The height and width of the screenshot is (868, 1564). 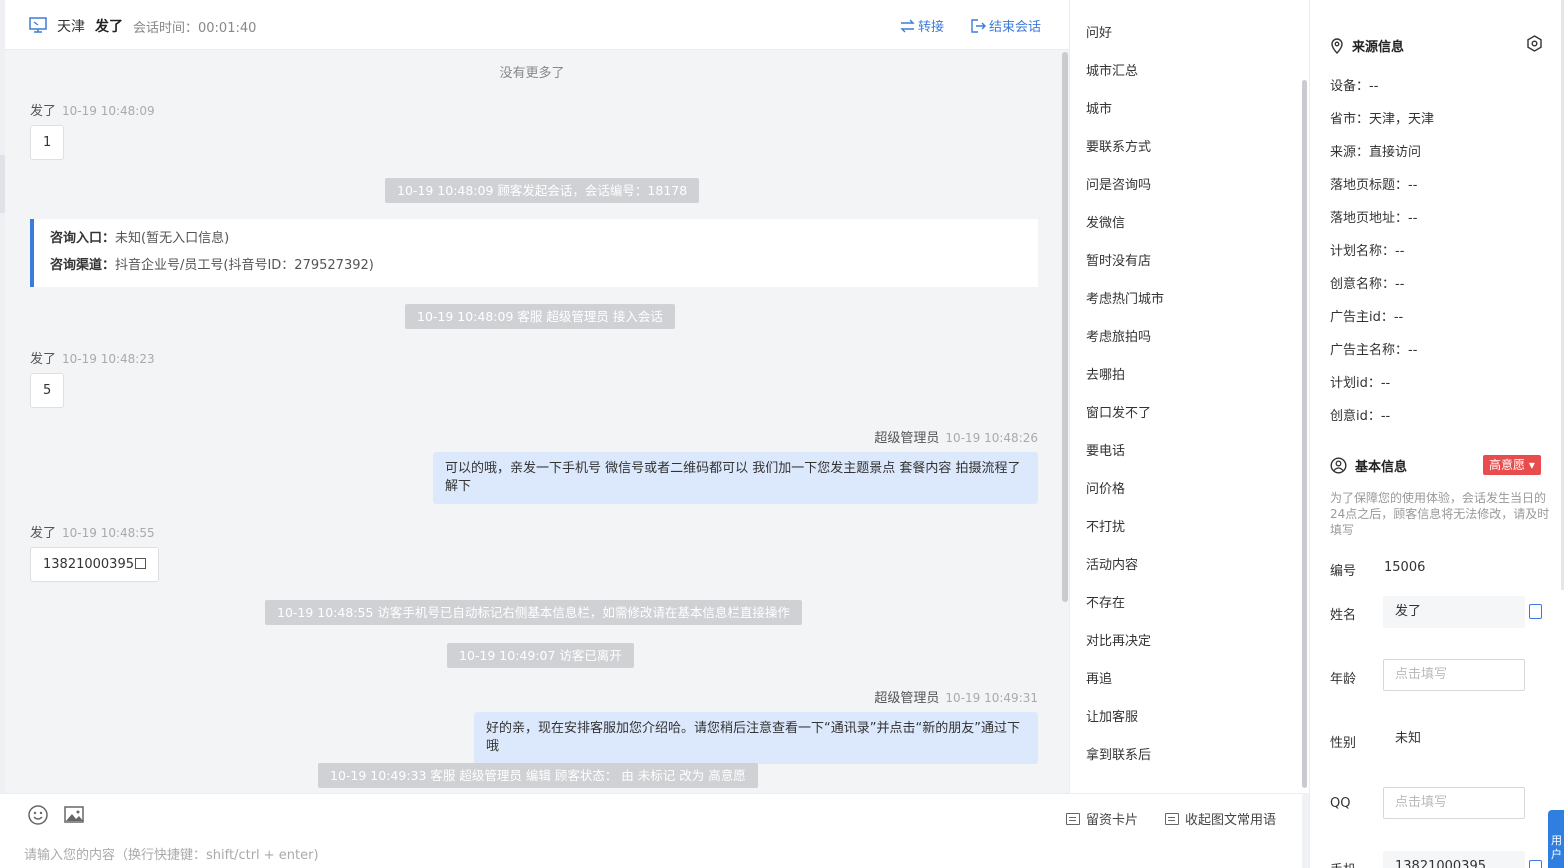 What do you see at coordinates (1112, 563) in the screenshot?
I see `quick-phrase-item: 活动内容` at bounding box center [1112, 563].